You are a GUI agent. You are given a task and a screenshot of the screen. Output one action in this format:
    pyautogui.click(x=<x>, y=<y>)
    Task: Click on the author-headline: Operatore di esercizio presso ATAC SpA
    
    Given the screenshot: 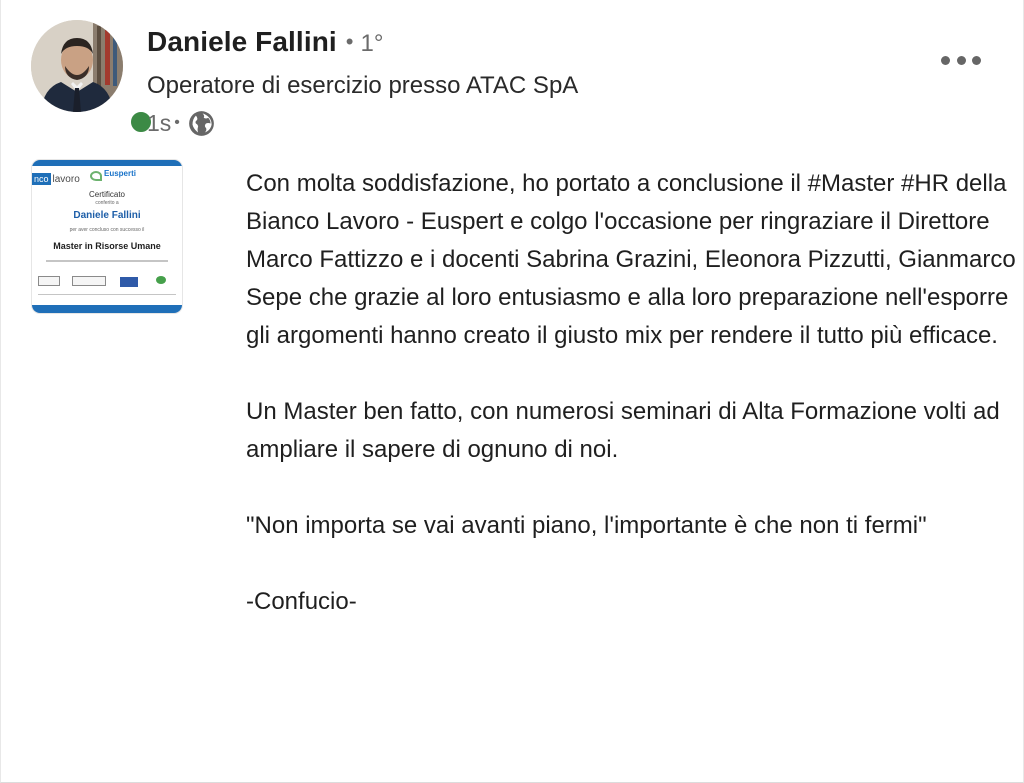 What is the action you would take?
    pyautogui.click(x=363, y=85)
    